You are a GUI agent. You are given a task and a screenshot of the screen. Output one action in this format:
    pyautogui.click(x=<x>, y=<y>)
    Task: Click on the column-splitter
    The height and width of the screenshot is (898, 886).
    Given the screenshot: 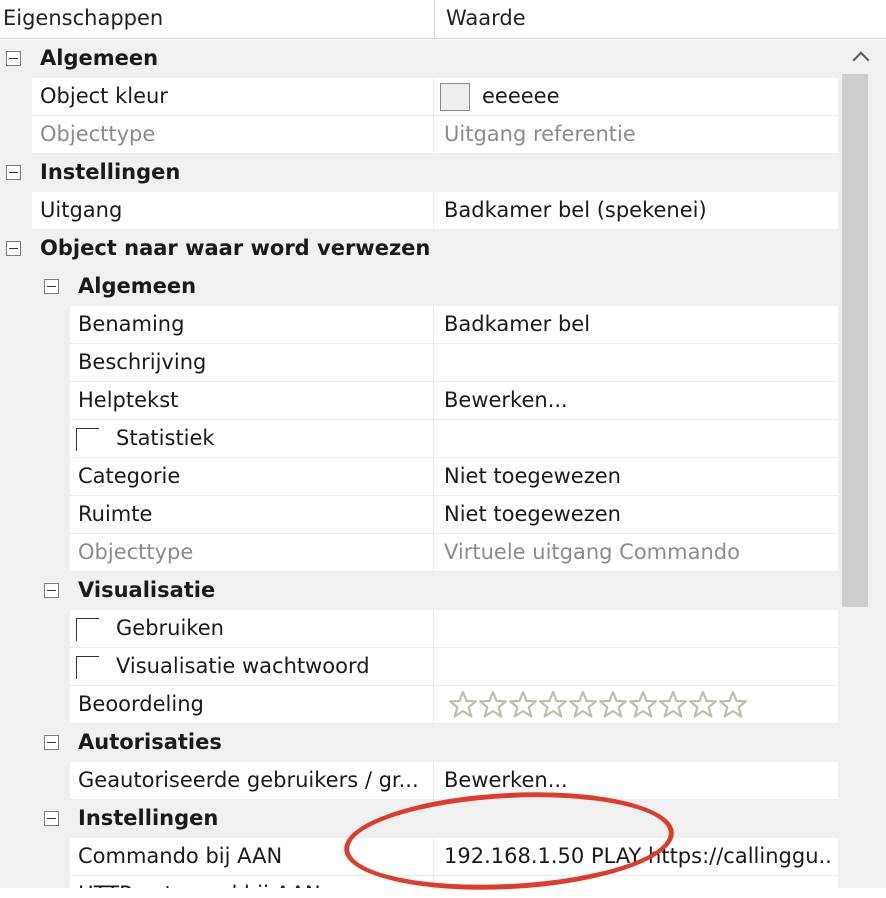 What is the action you would take?
    pyautogui.click(x=434, y=19)
    